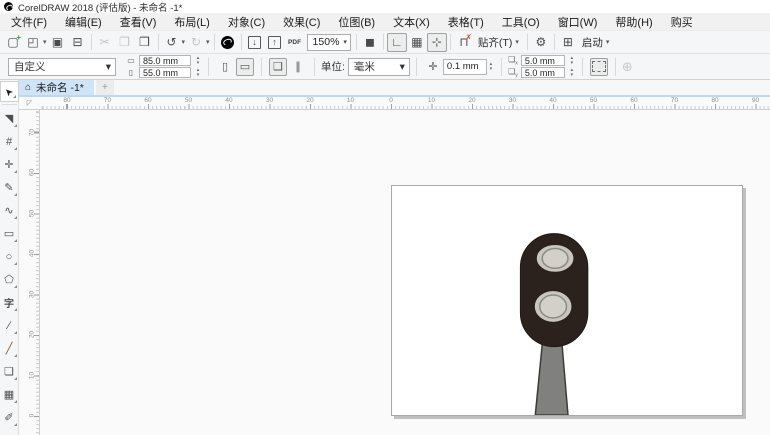 Image resolution: width=770 pixels, height=435 pixels. Describe the element at coordinates (29, 103) in the screenshot. I see `ruler-origin-corner: ◸` at that location.